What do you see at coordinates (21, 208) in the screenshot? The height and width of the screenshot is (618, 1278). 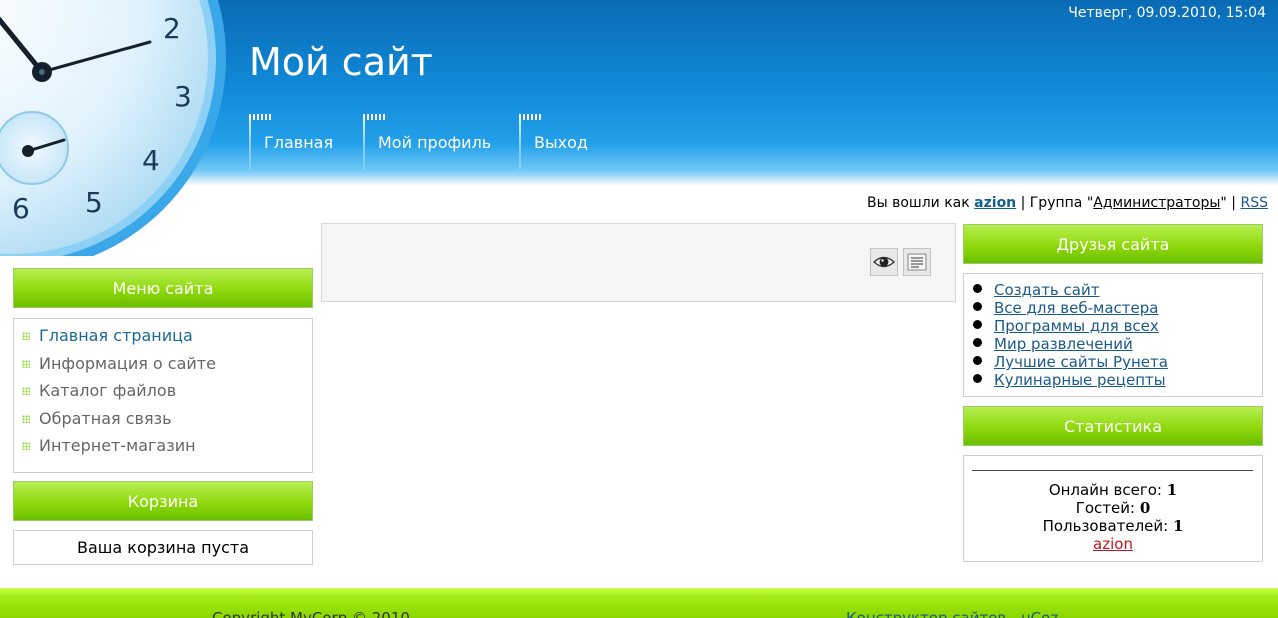 I see `clock-numeral-6: 6` at bounding box center [21, 208].